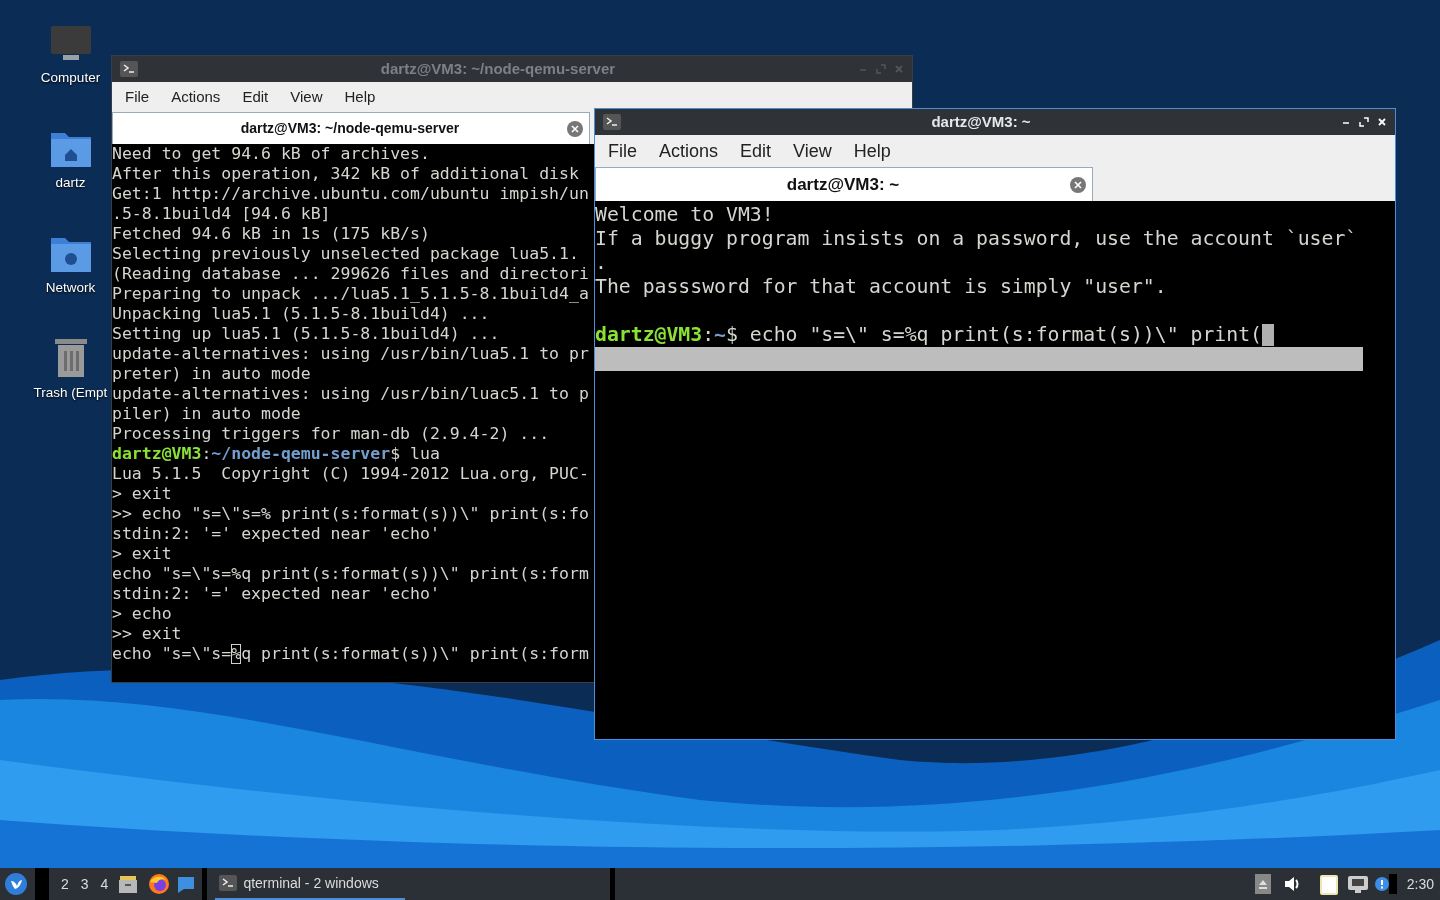 This screenshot has width=1440, height=900. I want to click on panel-spacer, so click(42, 884).